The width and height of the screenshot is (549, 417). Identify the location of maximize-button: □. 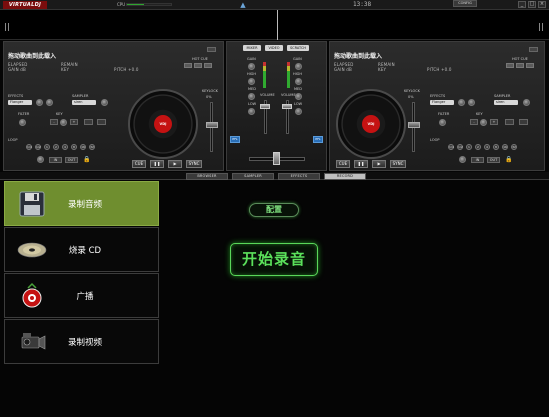
(532, 4).